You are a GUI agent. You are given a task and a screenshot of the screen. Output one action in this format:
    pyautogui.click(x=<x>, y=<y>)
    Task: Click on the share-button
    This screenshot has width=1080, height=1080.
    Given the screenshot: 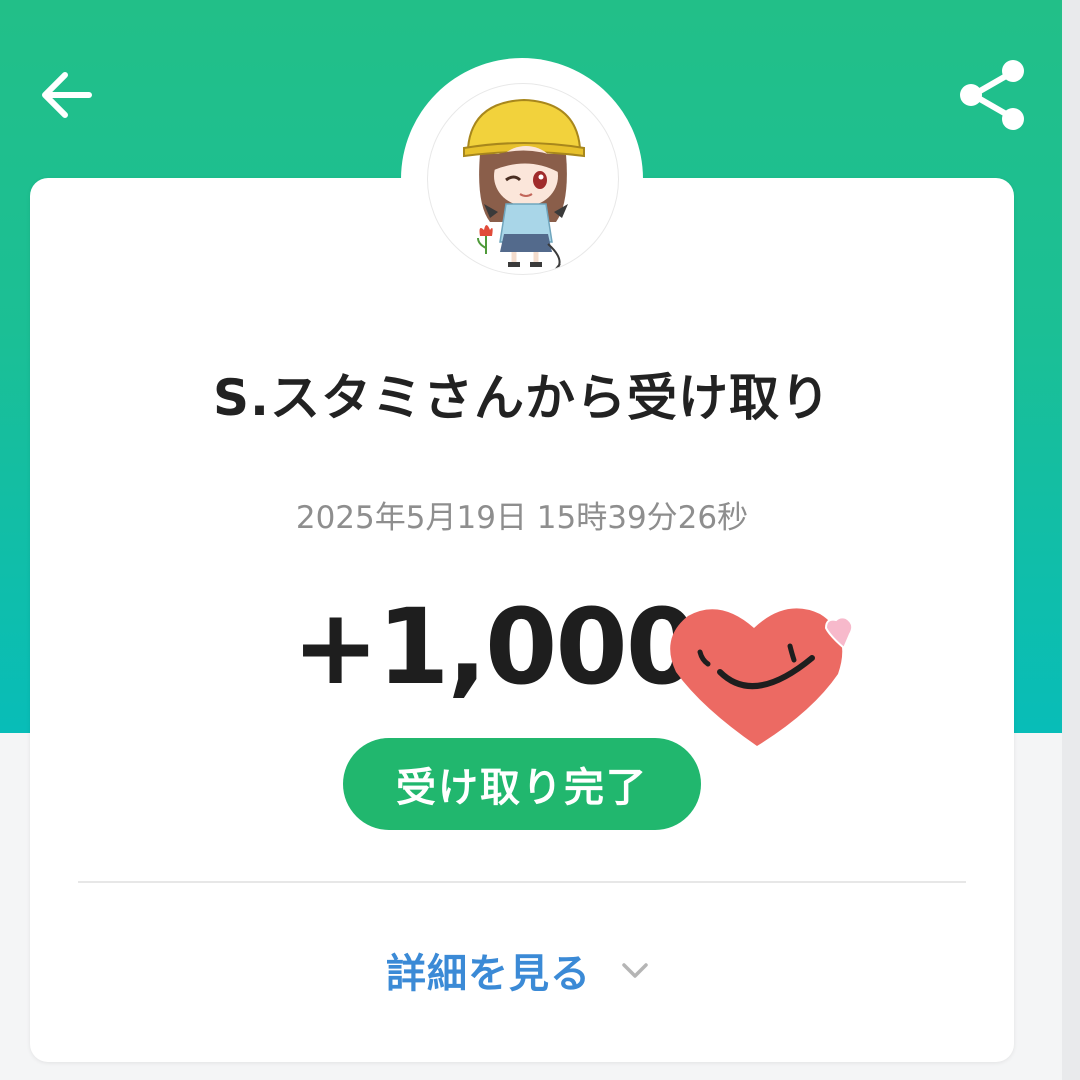 What is the action you would take?
    pyautogui.click(x=991, y=96)
    